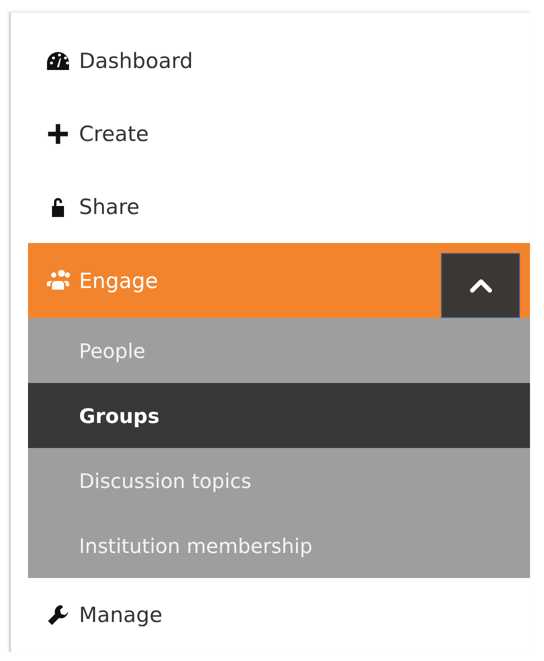  What do you see at coordinates (118, 280) in the screenshot?
I see `menu-label: Engage` at bounding box center [118, 280].